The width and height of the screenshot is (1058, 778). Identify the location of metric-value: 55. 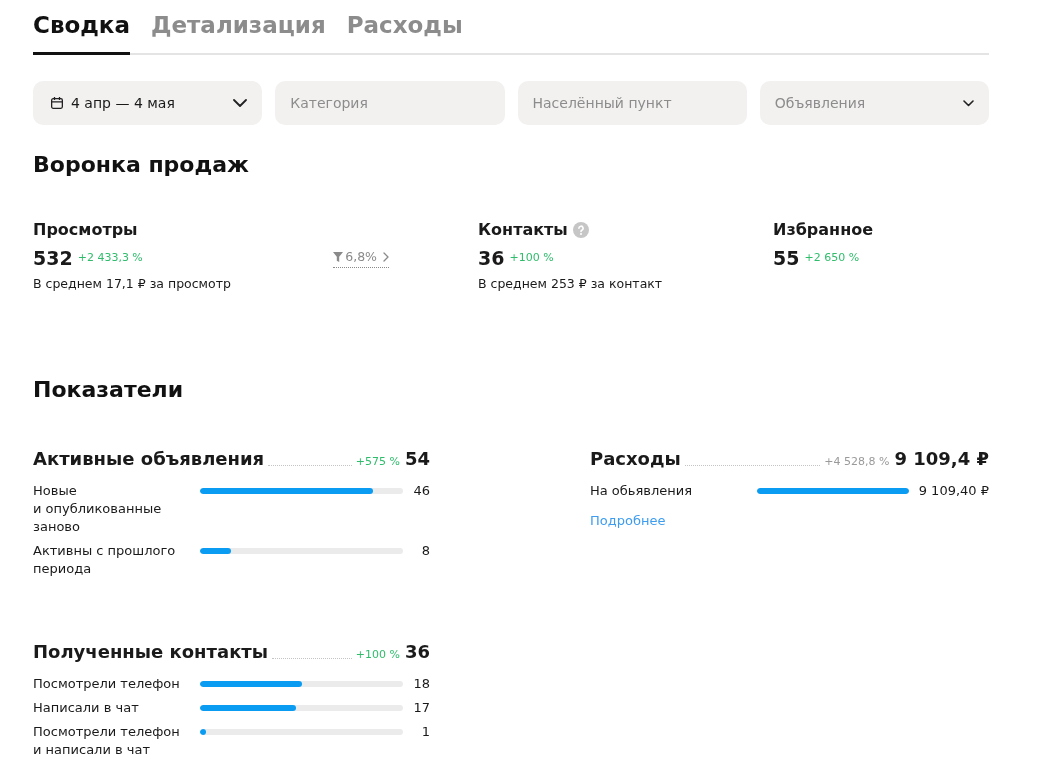
(786, 258).